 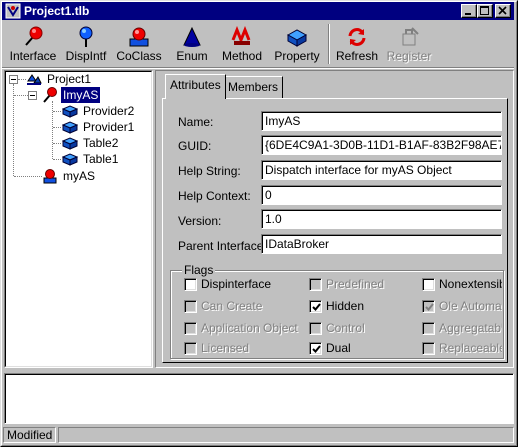 I want to click on register-button: Register, so click(x=409, y=44).